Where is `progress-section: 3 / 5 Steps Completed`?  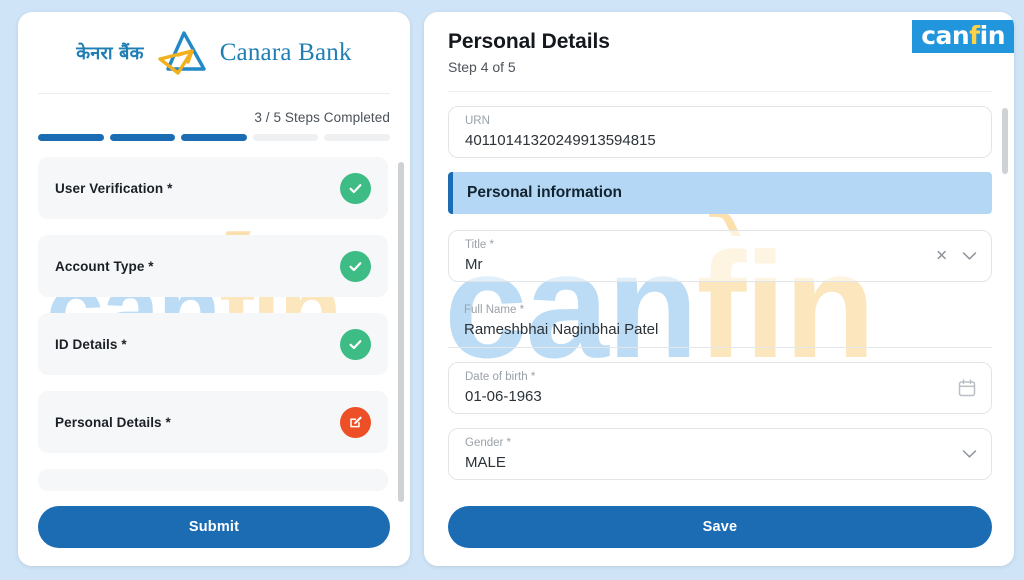
progress-section: 3 / 5 Steps Completed is located at coordinates (214, 120).